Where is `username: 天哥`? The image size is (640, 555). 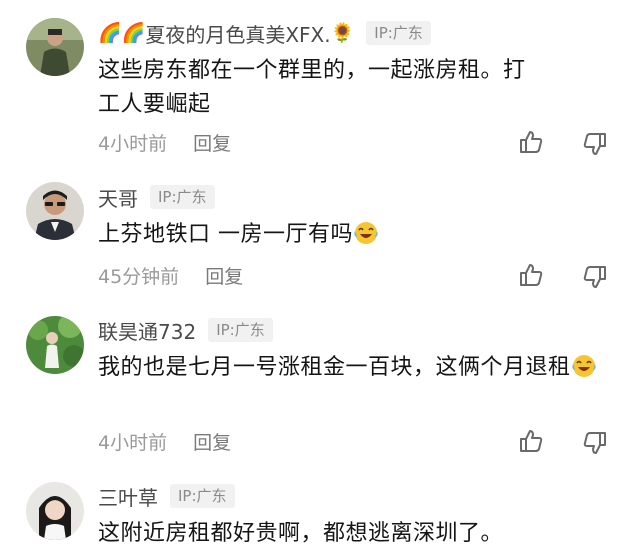 username: 天哥 is located at coordinates (118, 197).